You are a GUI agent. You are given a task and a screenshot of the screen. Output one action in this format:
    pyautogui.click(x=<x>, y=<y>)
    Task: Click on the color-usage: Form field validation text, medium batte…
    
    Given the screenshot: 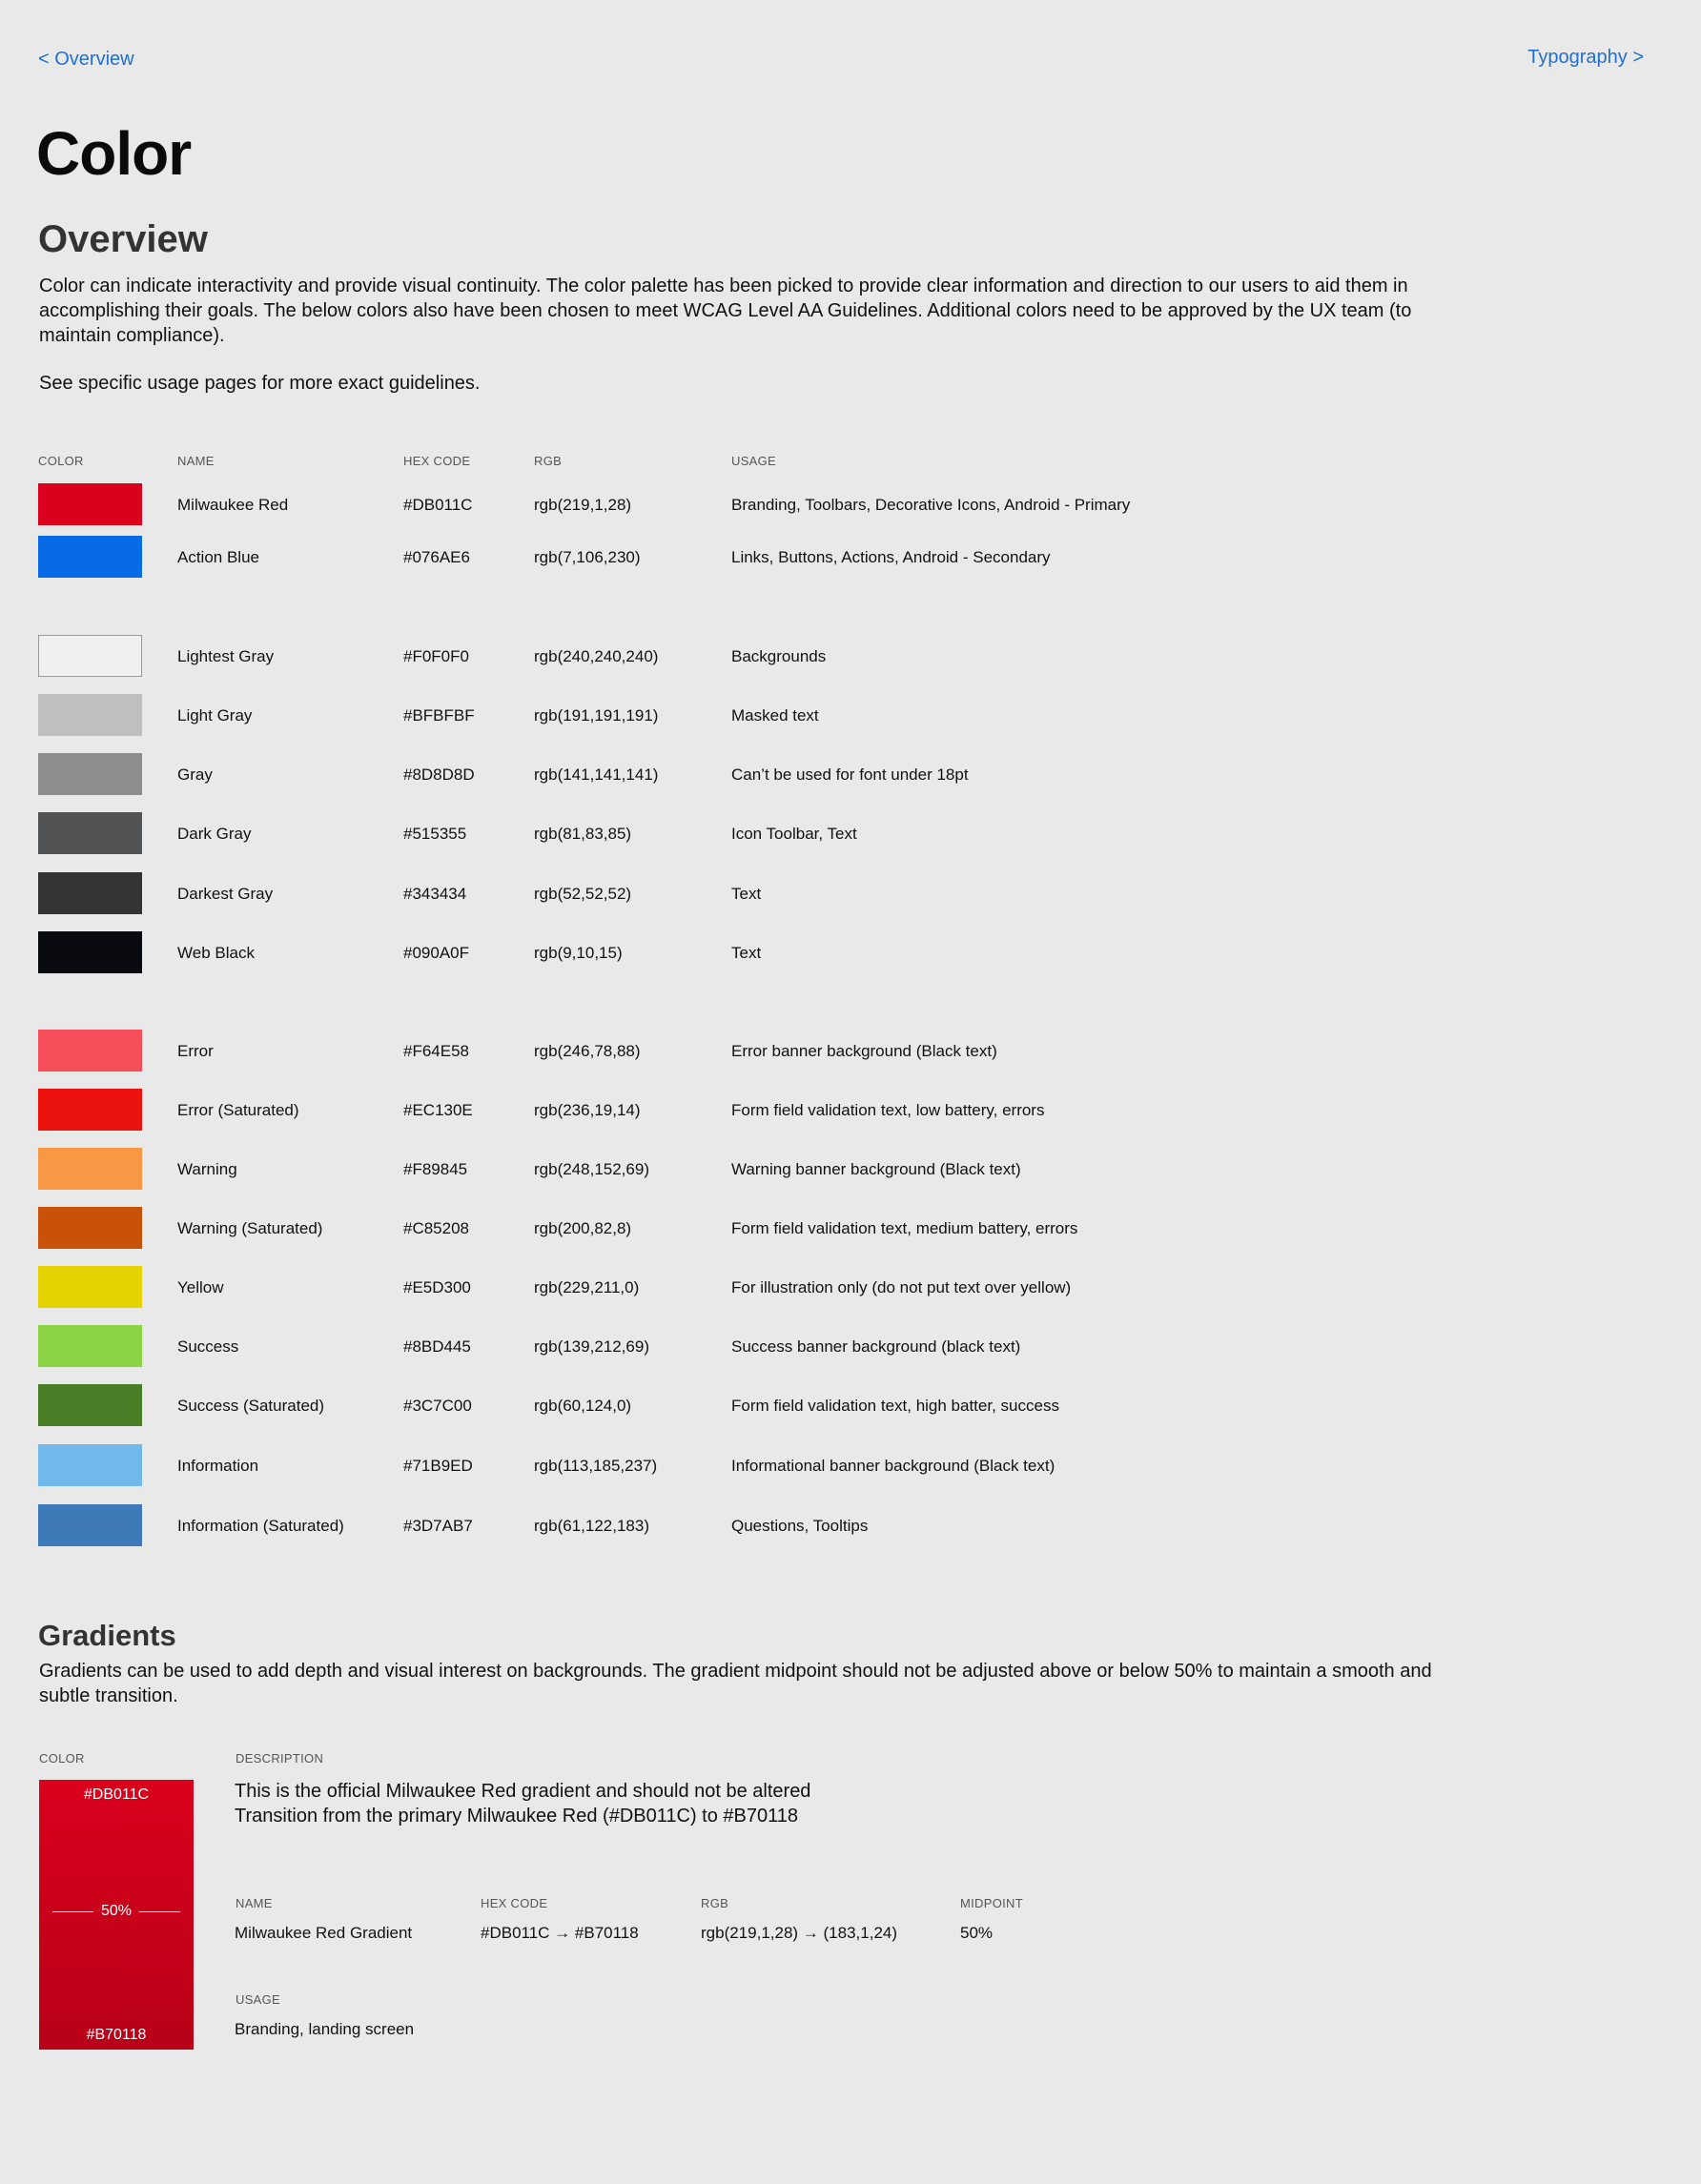 What is the action you would take?
    pyautogui.click(x=904, y=1228)
    